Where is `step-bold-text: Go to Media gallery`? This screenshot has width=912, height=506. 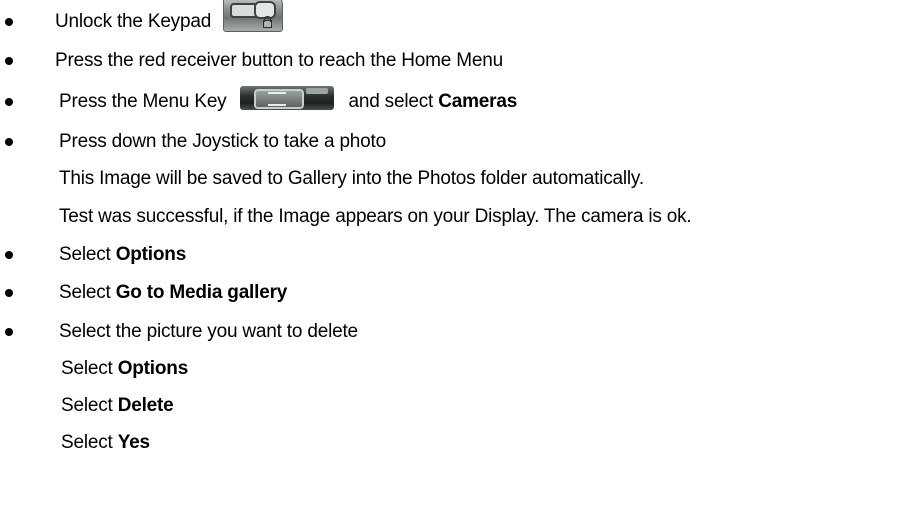
step-bold-text: Go to Media gallery is located at coordinates (201, 292).